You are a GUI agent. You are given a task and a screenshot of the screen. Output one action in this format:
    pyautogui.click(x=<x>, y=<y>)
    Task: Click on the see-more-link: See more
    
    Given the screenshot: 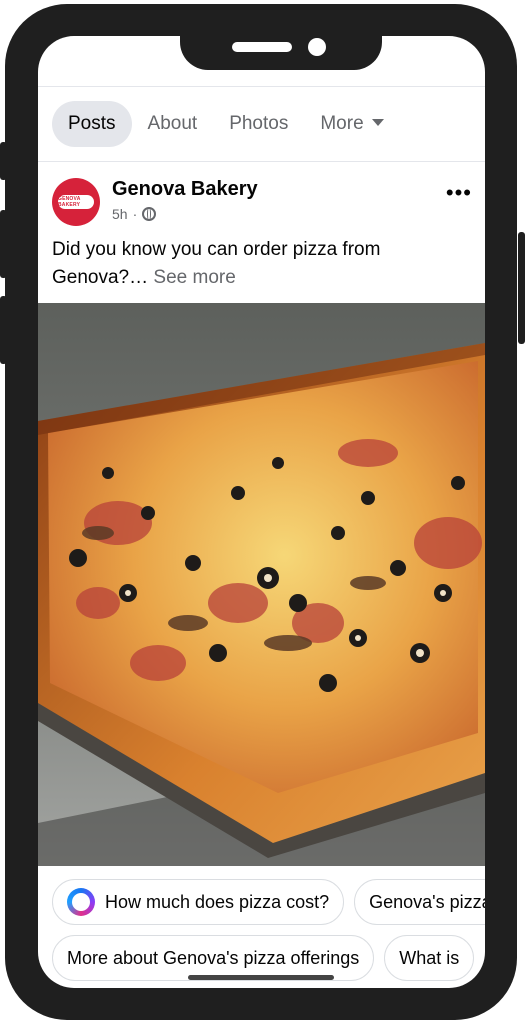 What is the action you would take?
    pyautogui.click(x=194, y=277)
    